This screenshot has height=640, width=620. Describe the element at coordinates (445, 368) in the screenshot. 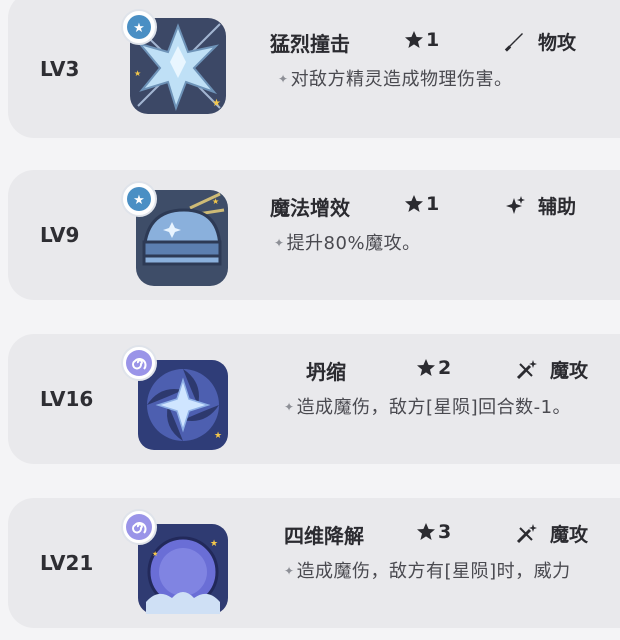

I see `star-count: 2` at that location.